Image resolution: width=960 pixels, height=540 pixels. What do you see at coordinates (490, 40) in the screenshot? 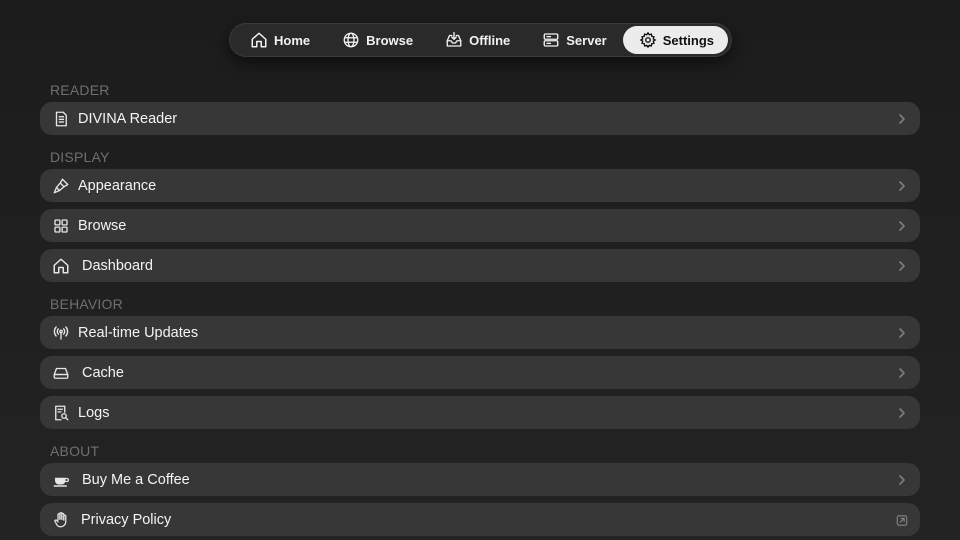
I see `tab-offline-label: Offline` at bounding box center [490, 40].